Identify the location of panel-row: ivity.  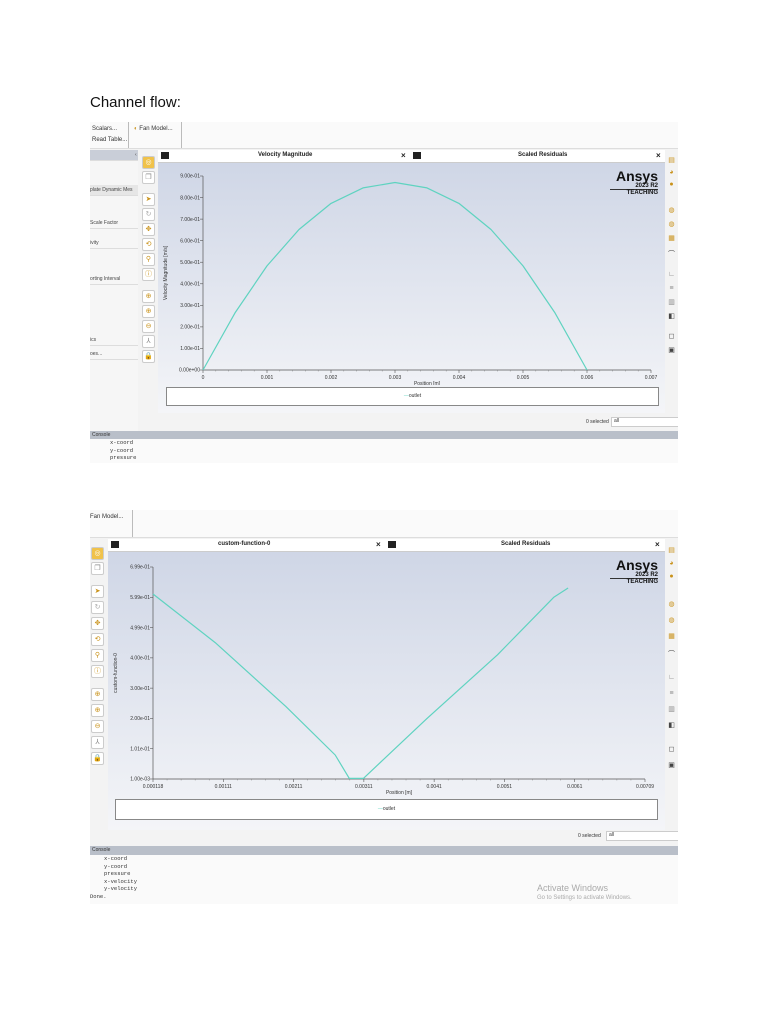
(114, 243).